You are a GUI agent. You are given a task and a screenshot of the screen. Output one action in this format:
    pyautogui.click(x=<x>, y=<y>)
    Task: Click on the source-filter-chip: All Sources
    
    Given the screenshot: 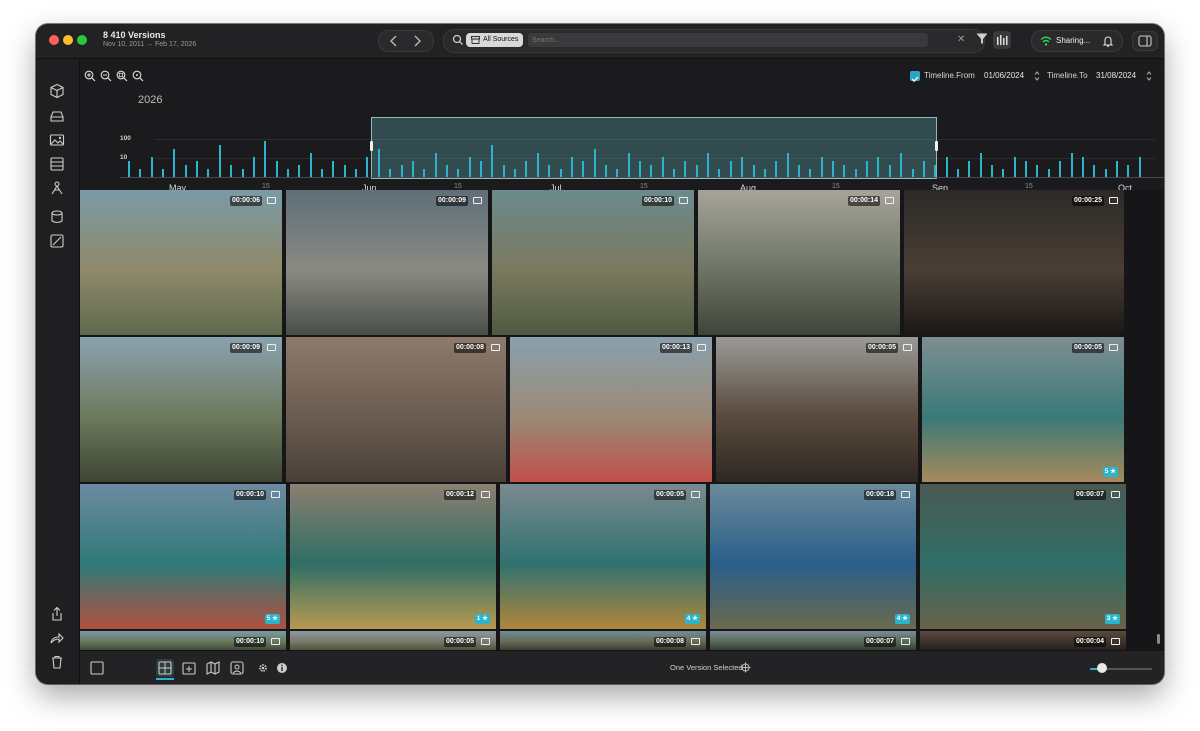 What is the action you would take?
    pyautogui.click(x=495, y=40)
    